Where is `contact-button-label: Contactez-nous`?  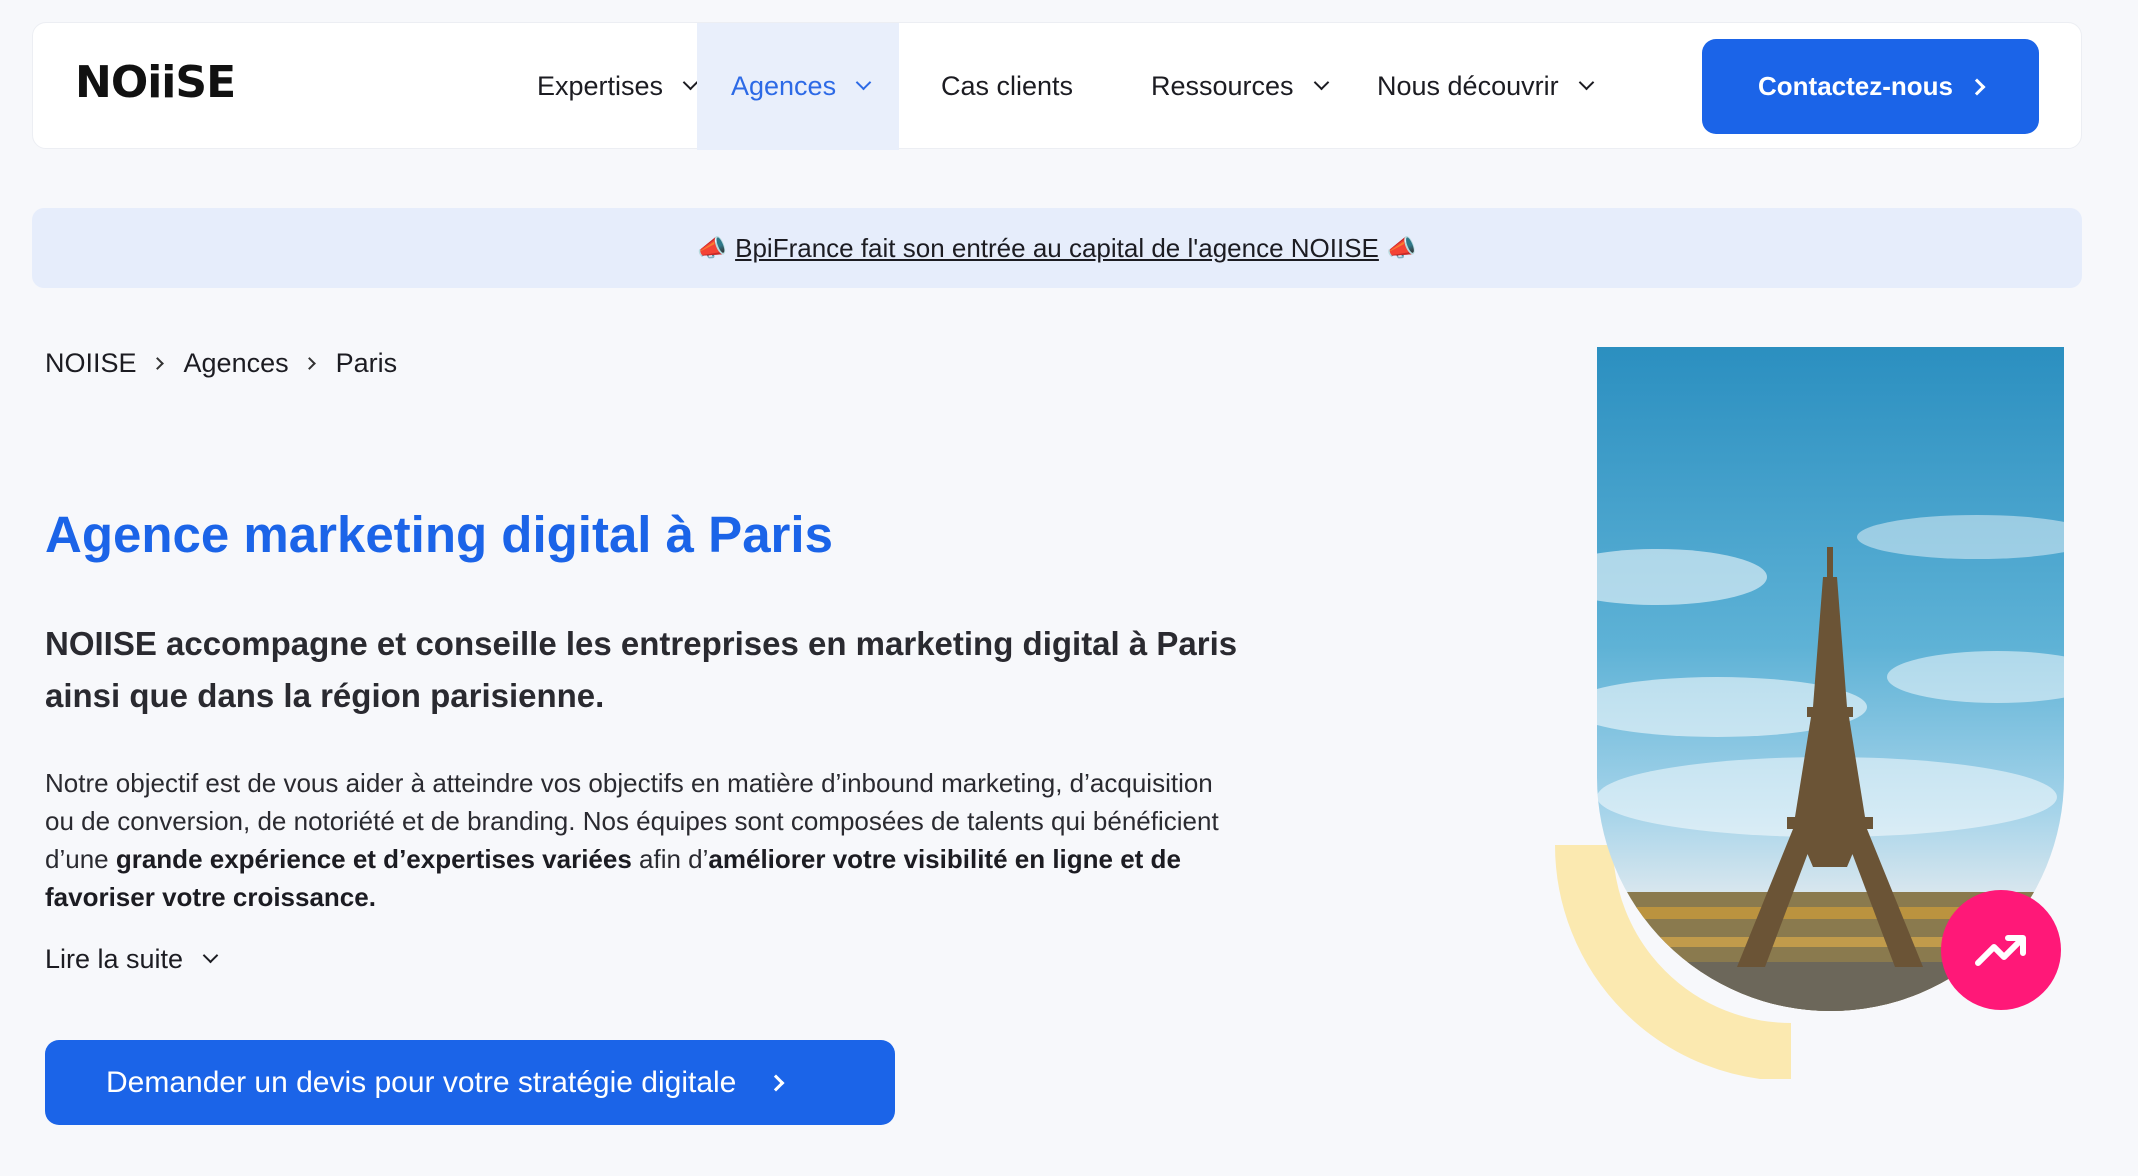 contact-button-label: Contactez-nous is located at coordinates (1855, 86).